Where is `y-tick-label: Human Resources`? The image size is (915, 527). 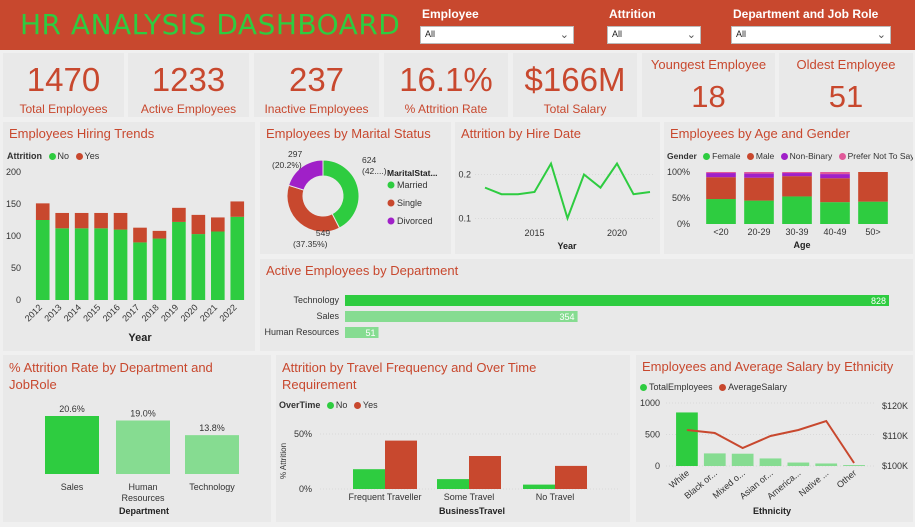
y-tick-label: Human Resources is located at coordinates (301, 332).